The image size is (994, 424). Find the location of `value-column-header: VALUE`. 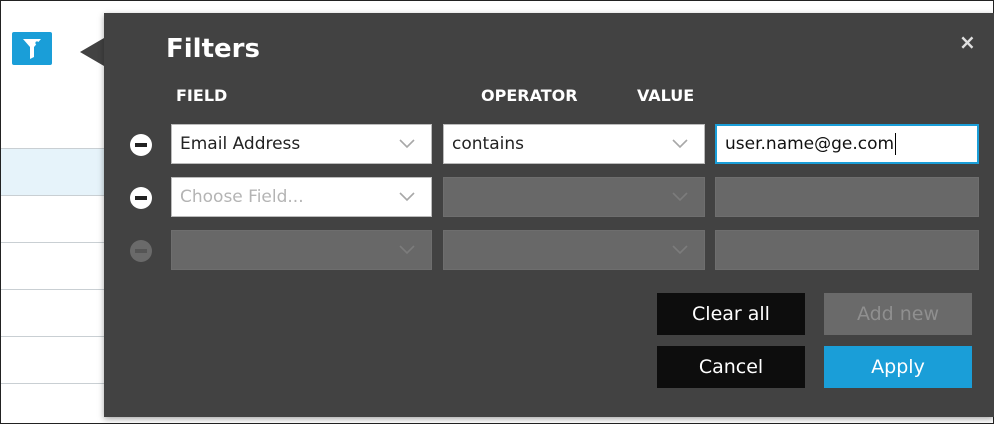

value-column-header: VALUE is located at coordinates (666, 95).